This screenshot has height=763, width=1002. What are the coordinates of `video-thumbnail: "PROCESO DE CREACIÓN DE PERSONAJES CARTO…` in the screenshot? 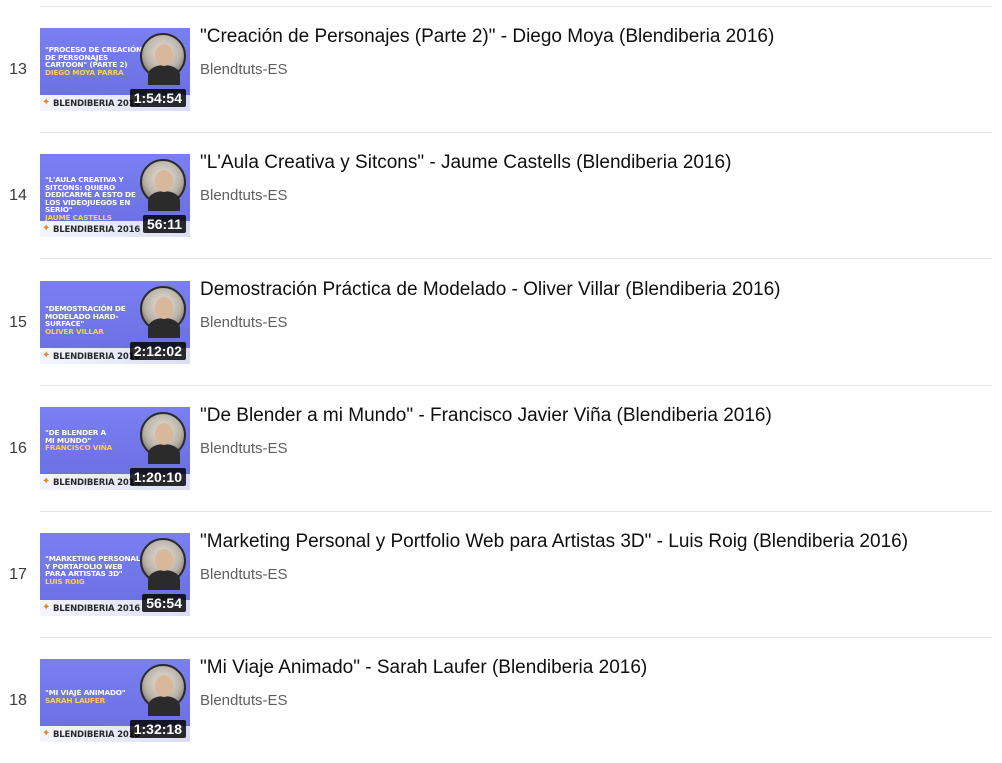 It's located at (115, 69).